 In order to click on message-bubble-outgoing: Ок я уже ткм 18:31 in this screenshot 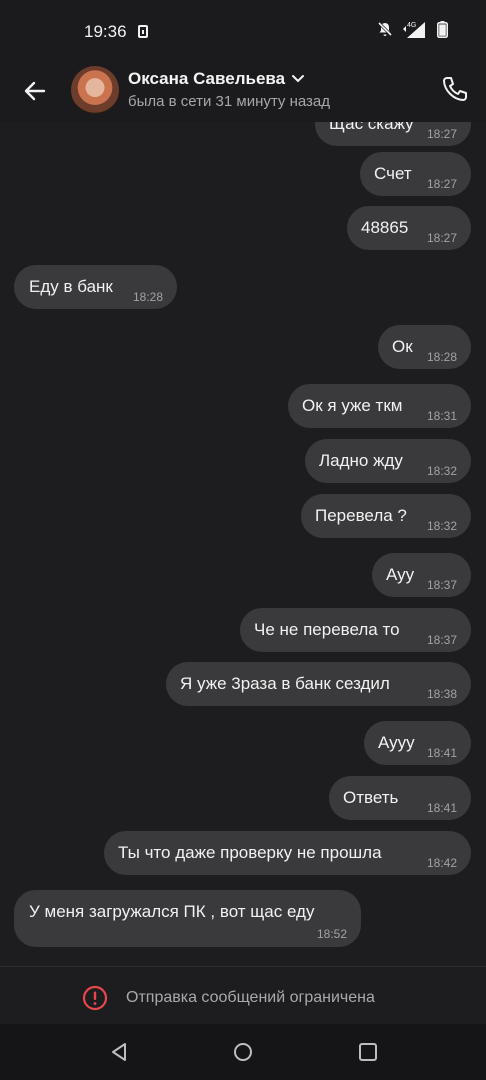, I will do `click(379, 406)`.